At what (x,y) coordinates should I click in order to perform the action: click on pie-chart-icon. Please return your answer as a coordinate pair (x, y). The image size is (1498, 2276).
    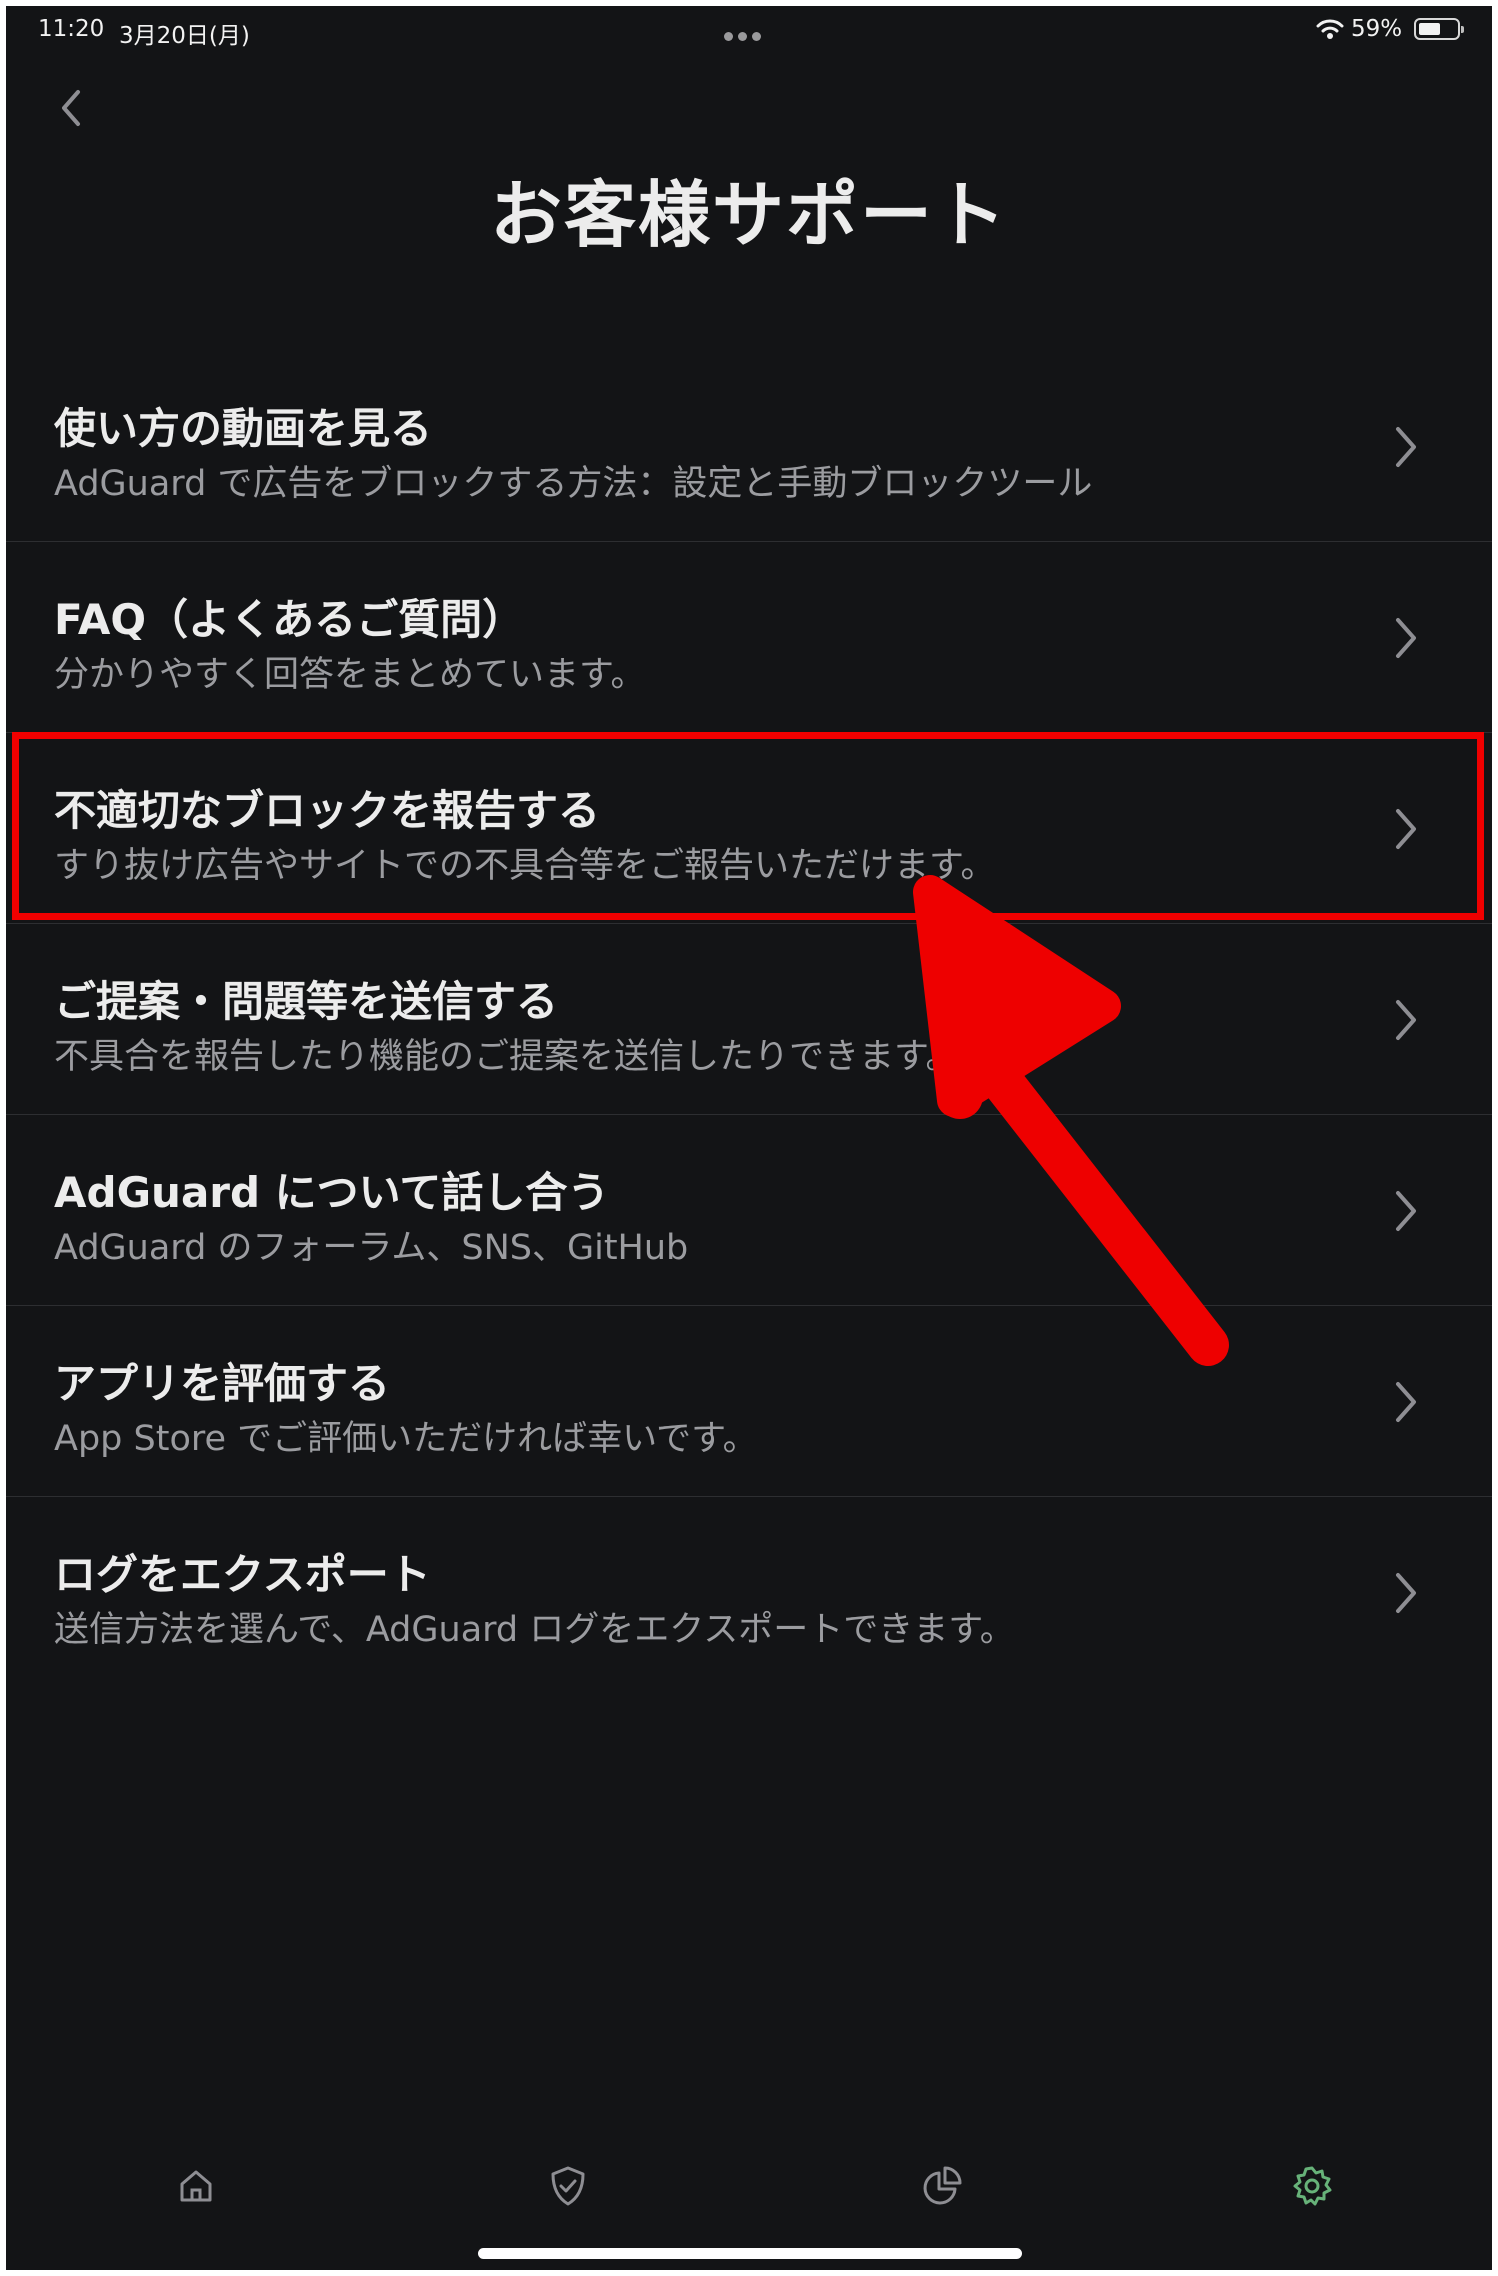
    Looking at the image, I should click on (942, 2186).